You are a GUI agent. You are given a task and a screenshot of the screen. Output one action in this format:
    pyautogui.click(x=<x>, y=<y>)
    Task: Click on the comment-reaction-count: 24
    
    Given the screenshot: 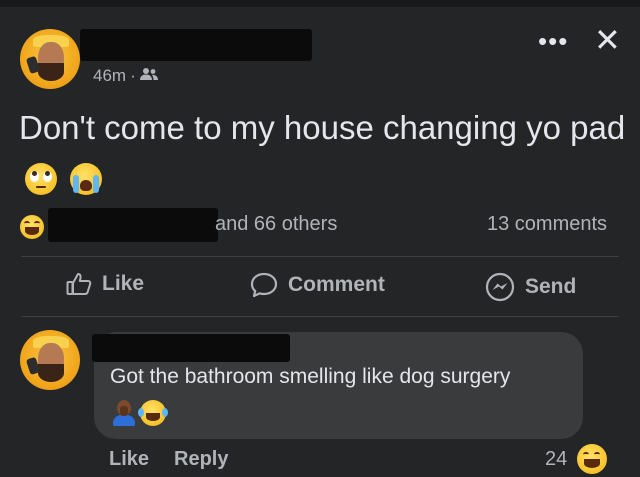 What is the action you would take?
    pyautogui.click(x=556, y=459)
    